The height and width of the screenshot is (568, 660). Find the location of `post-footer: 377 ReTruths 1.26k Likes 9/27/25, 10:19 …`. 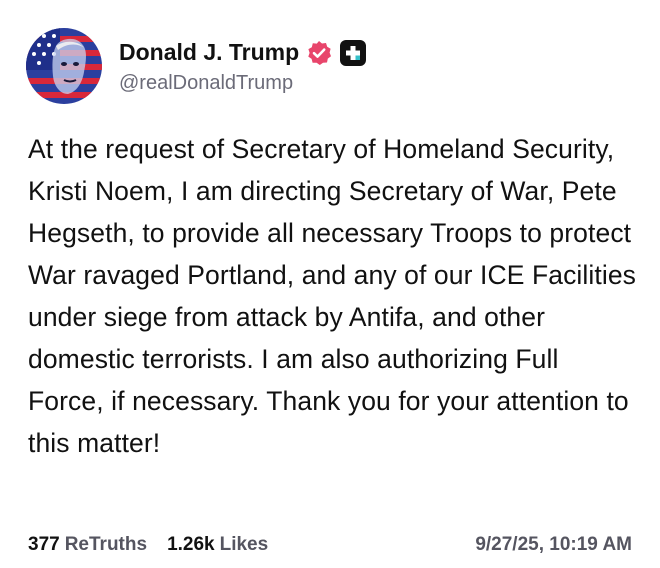

post-footer: 377 ReTruths 1.26k Likes 9/27/25, 10:19 … is located at coordinates (330, 545).